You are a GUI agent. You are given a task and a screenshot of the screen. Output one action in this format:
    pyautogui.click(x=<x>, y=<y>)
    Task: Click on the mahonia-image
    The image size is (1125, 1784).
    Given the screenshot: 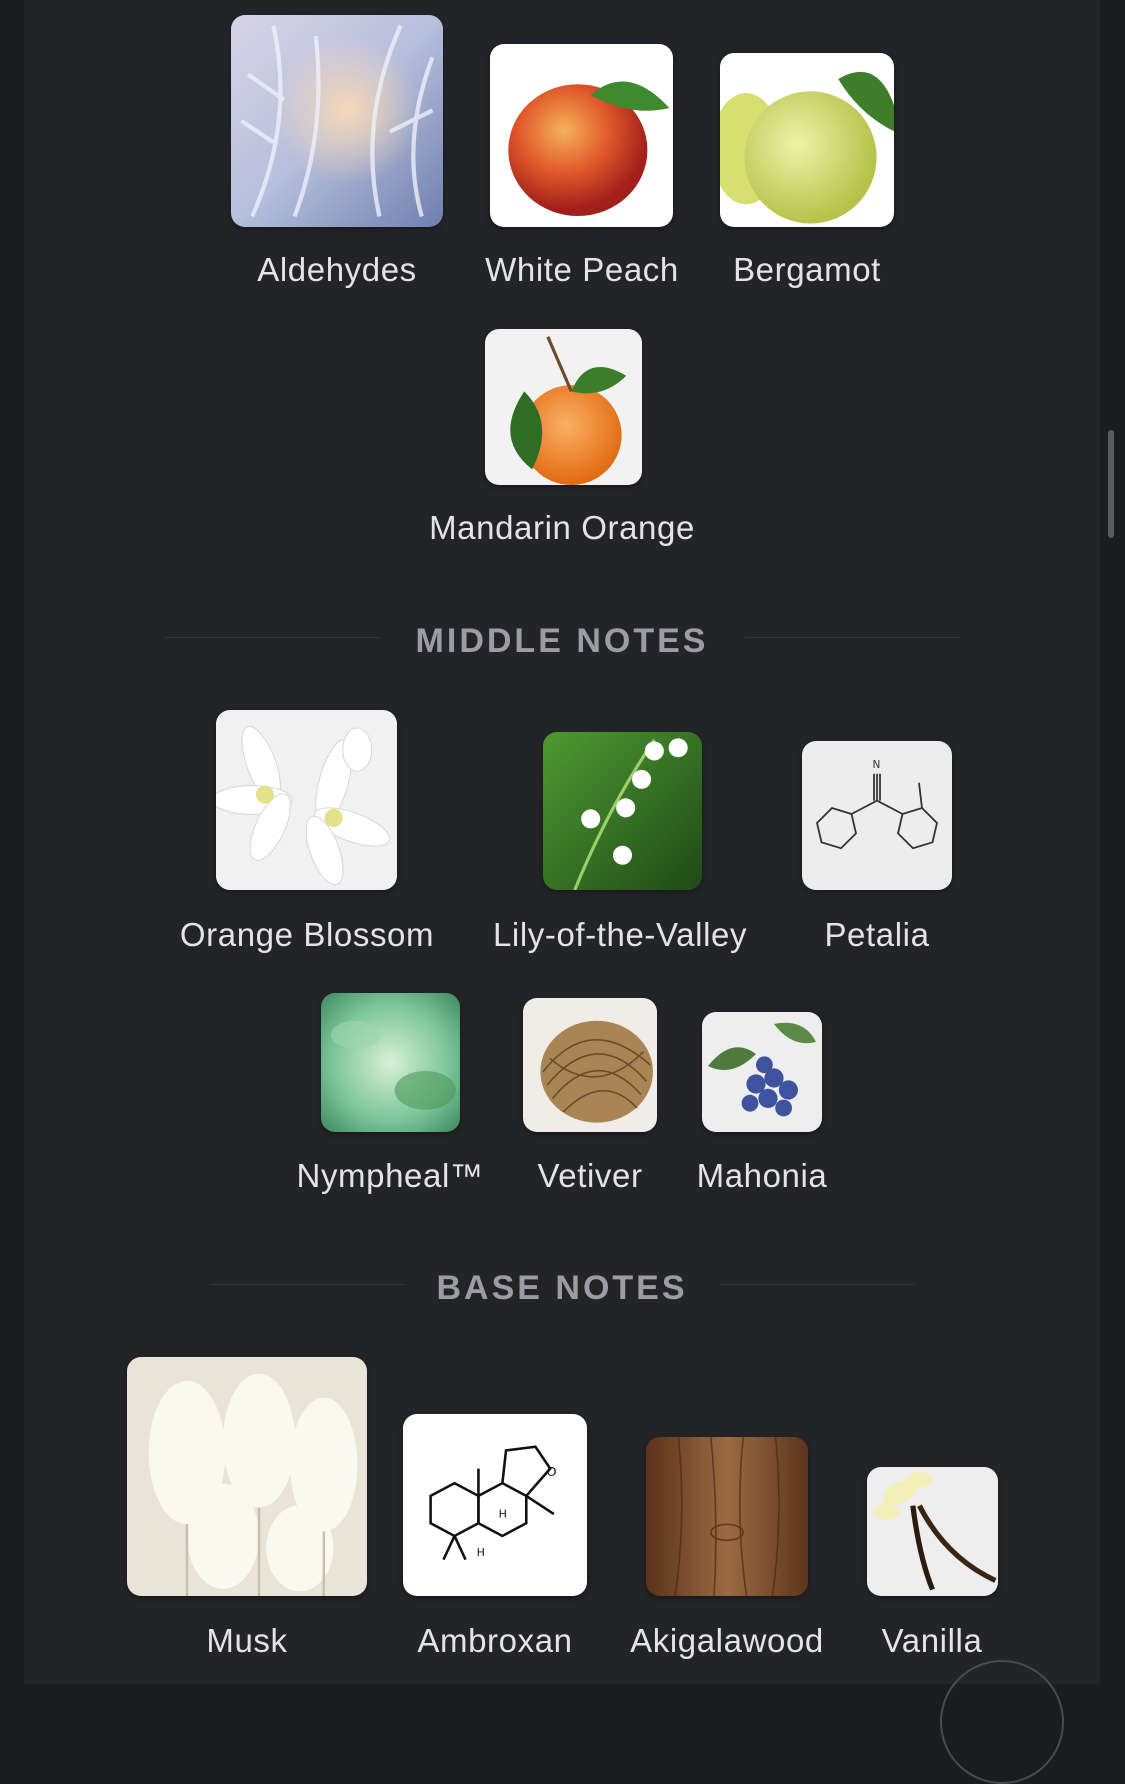 What is the action you would take?
    pyautogui.click(x=762, y=1072)
    